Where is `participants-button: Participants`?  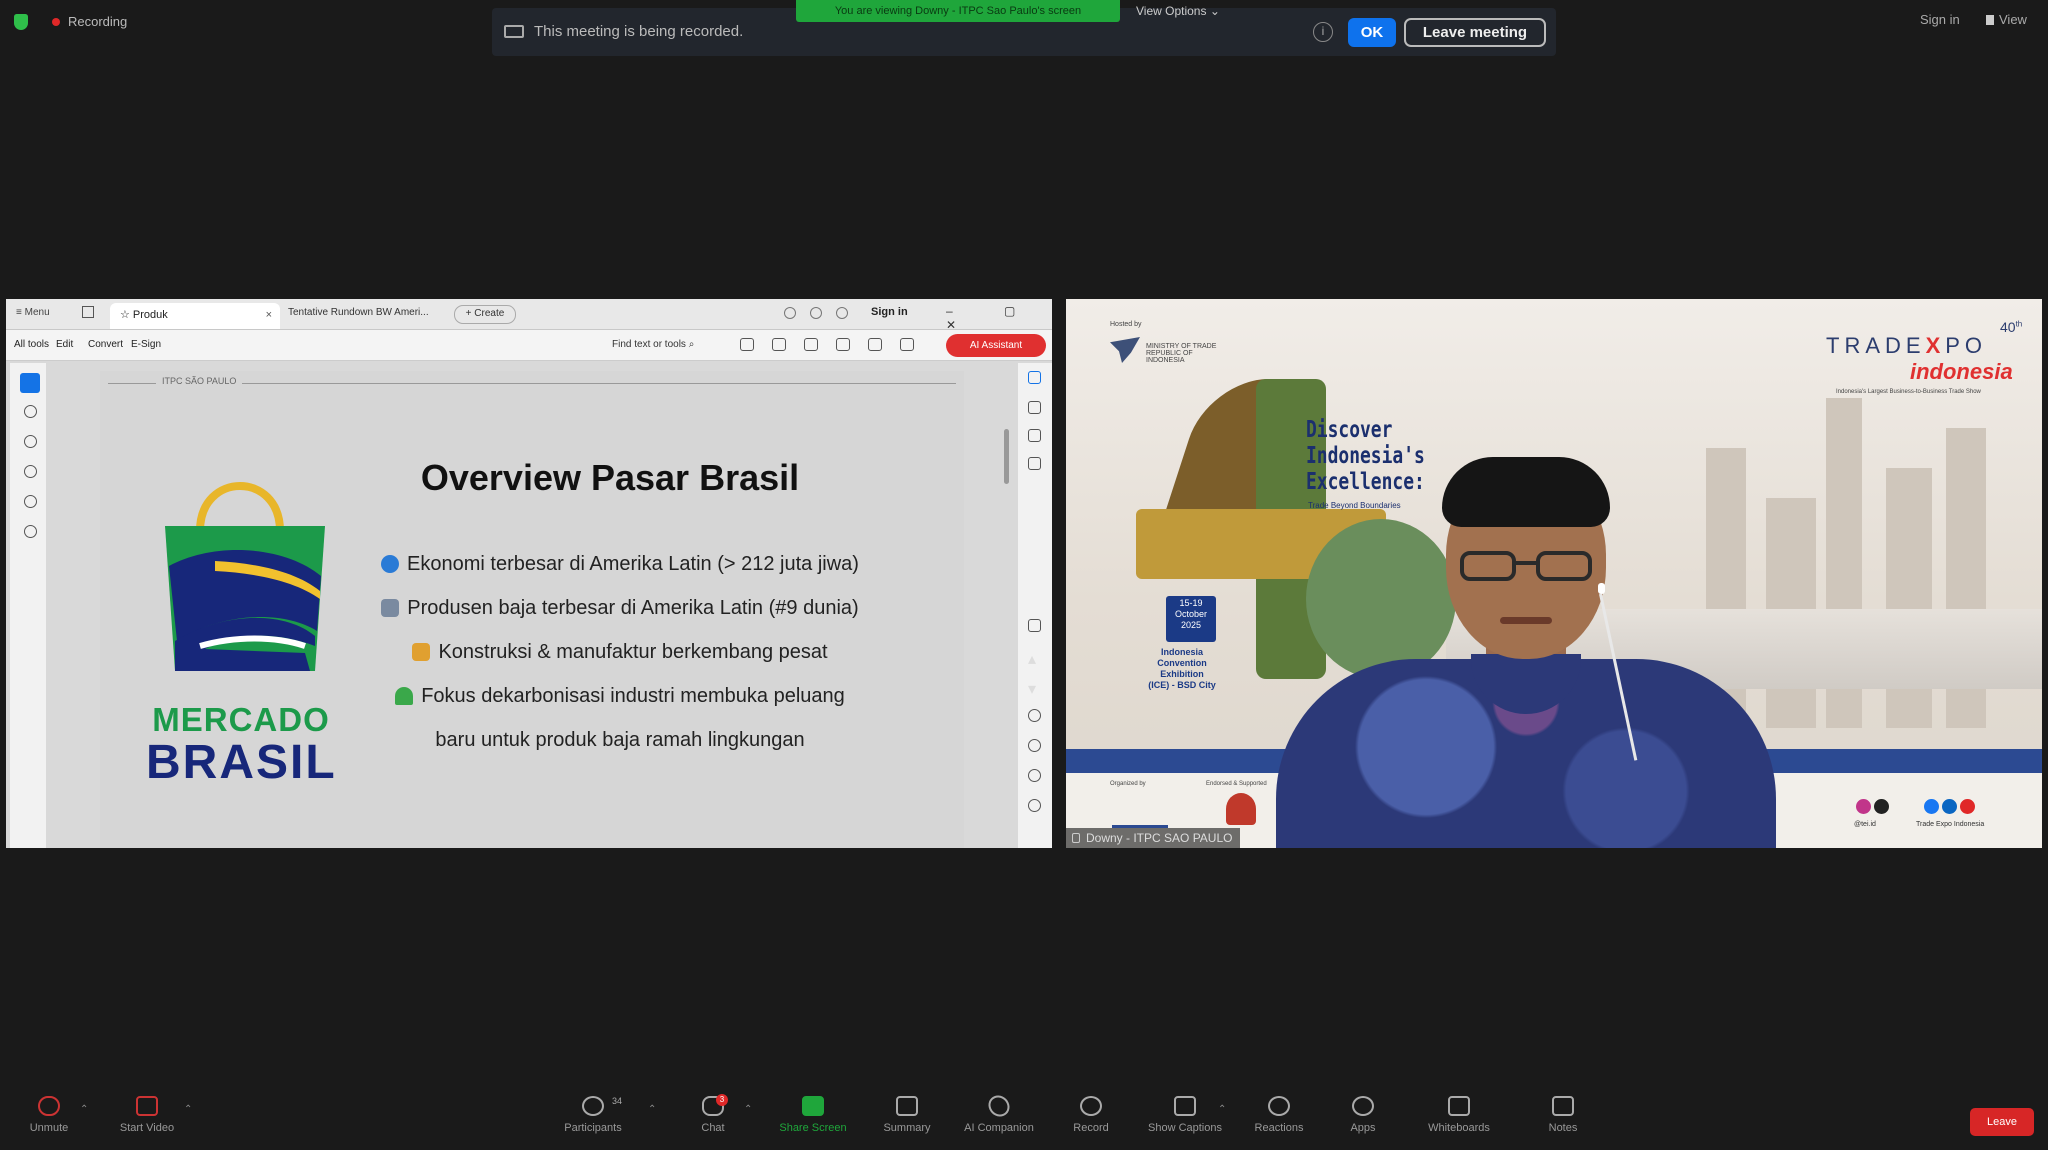
participants-button: Participants is located at coordinates (593, 1115).